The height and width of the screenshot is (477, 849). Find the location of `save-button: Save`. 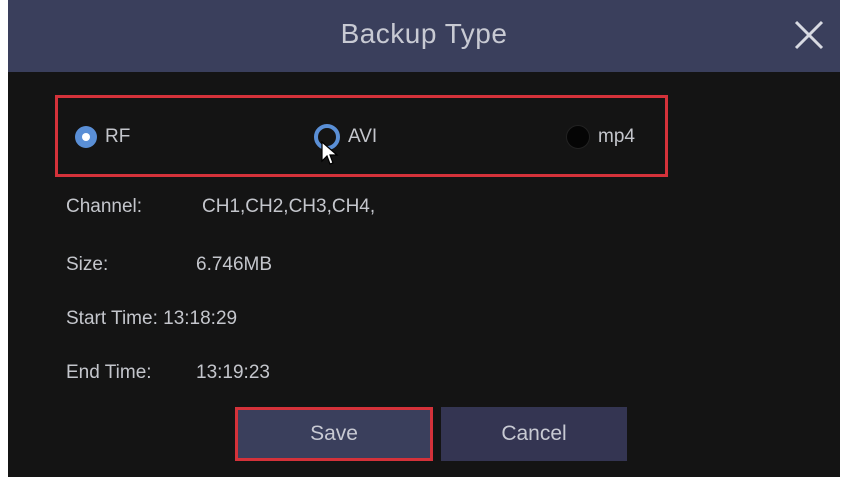

save-button: Save is located at coordinates (334, 434).